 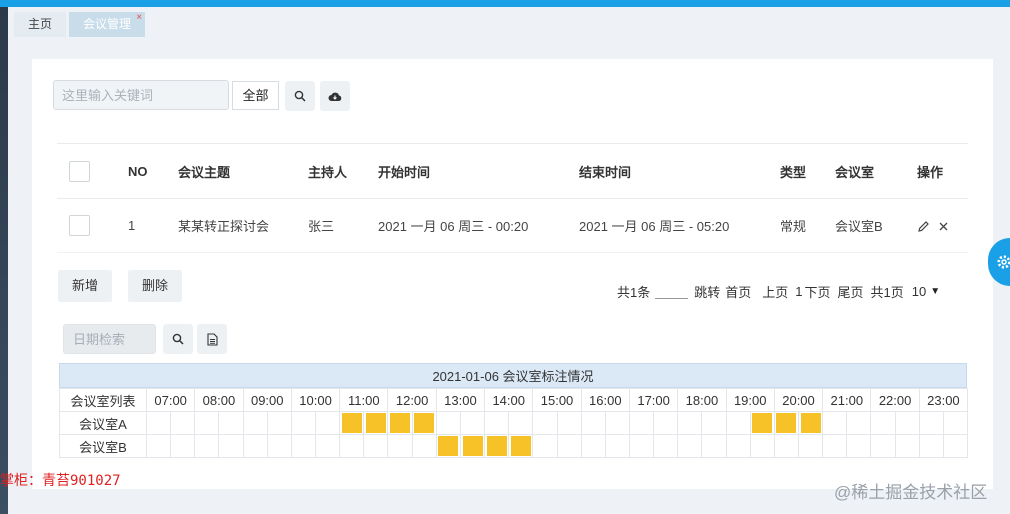 What do you see at coordinates (212, 339) in the screenshot?
I see `export-button` at bounding box center [212, 339].